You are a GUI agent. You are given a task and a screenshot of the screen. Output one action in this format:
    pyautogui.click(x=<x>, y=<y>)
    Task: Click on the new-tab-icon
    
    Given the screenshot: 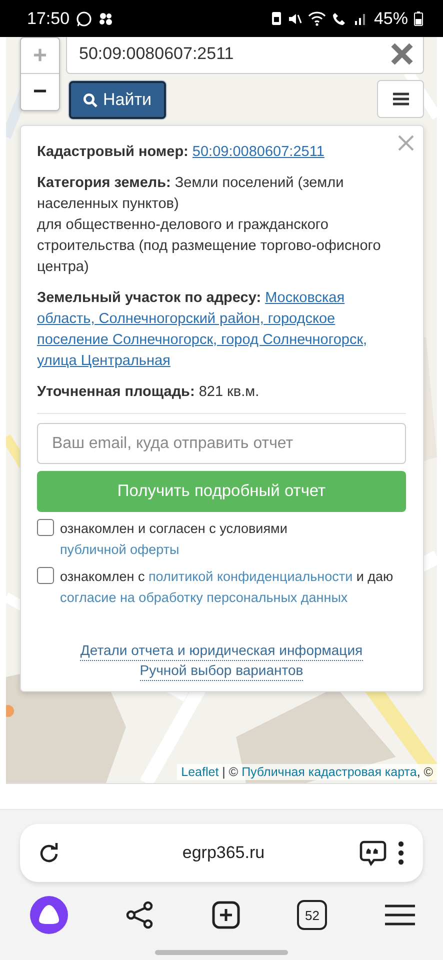 What is the action you would take?
    pyautogui.click(x=226, y=915)
    